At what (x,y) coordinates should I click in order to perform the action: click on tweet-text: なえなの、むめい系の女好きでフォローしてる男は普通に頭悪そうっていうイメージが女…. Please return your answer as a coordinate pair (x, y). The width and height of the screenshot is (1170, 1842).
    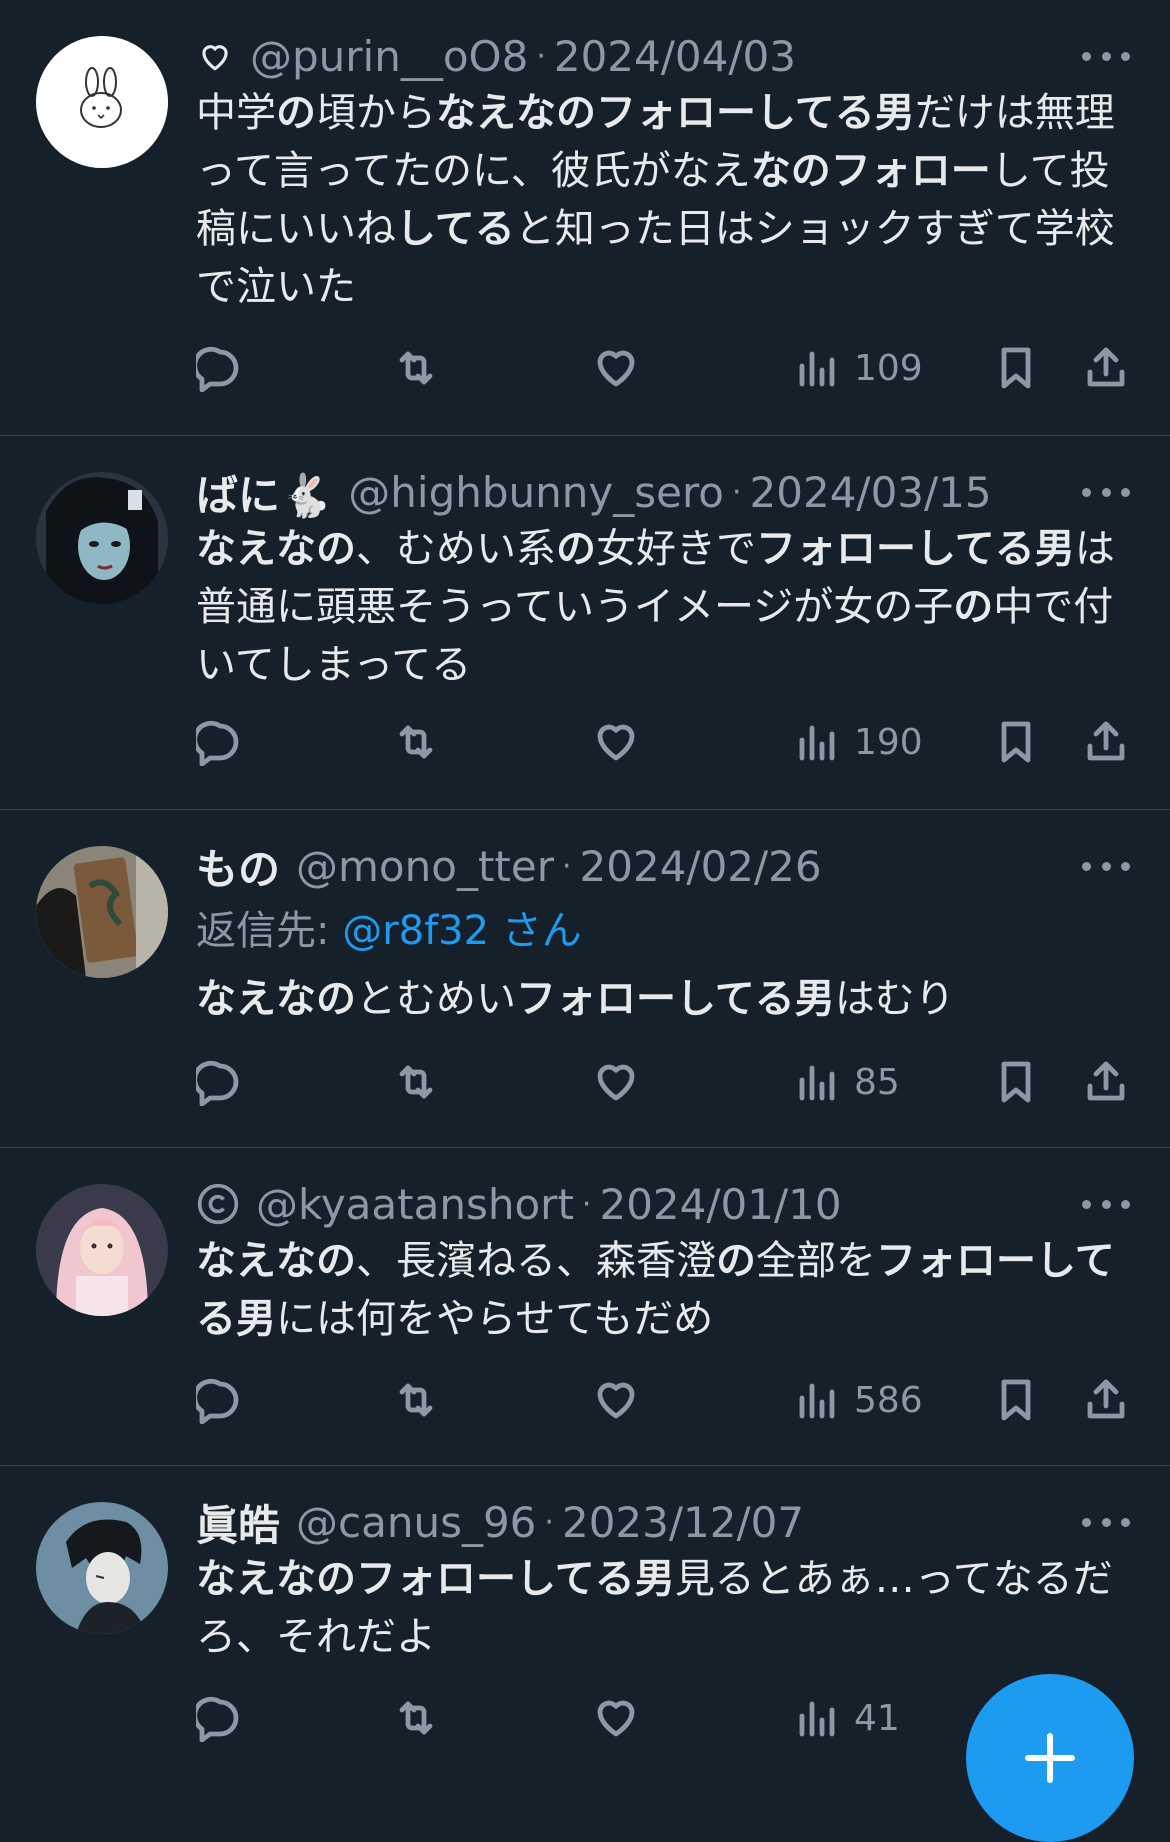
    Looking at the image, I should click on (666, 607).